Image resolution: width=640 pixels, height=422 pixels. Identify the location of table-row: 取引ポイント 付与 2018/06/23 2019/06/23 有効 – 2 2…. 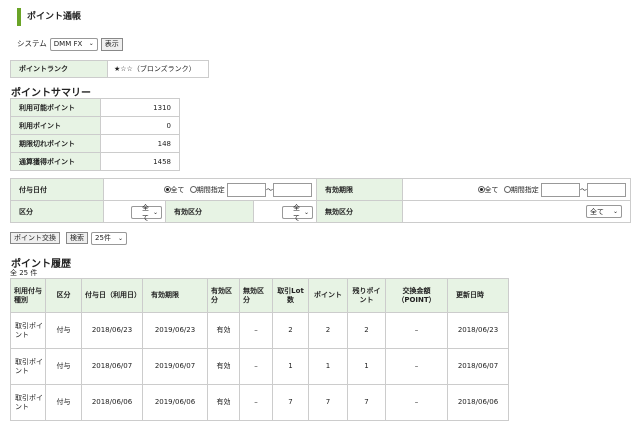
(259, 330).